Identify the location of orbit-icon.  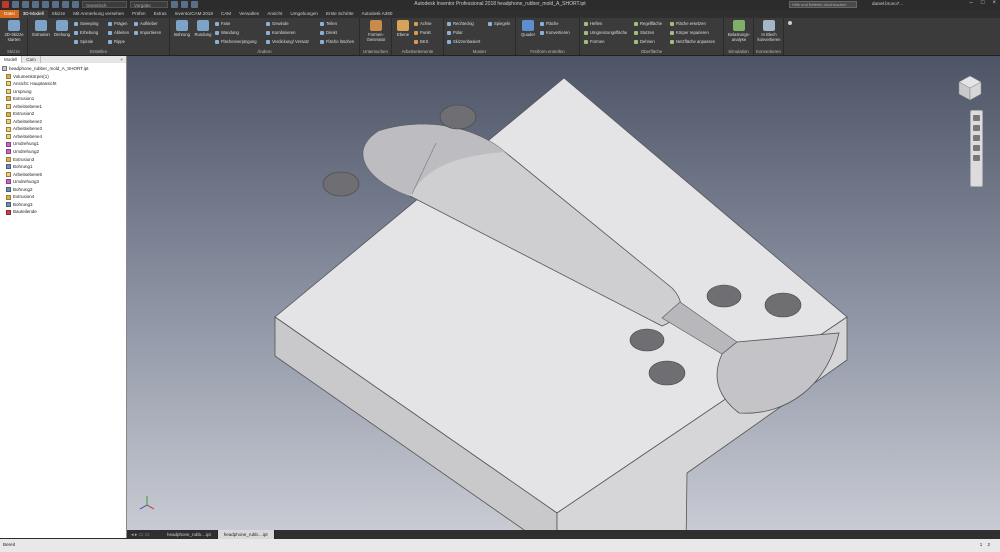
(976, 148).